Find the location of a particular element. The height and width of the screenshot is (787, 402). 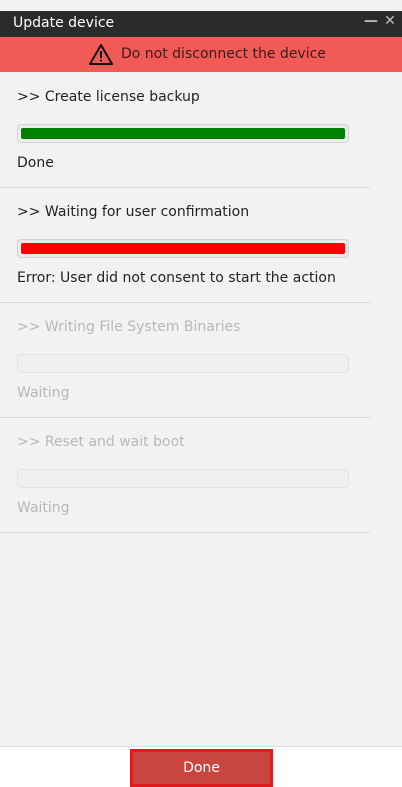

warning-icon is located at coordinates (101, 54).